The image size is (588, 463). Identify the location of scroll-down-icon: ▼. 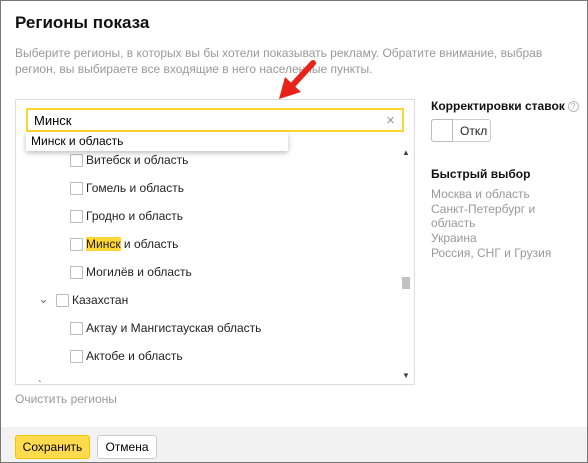
(406, 375).